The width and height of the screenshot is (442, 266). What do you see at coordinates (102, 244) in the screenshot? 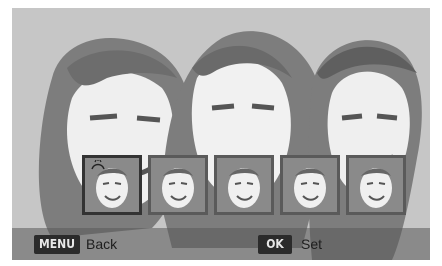
I see `back-label: Back` at bounding box center [102, 244].